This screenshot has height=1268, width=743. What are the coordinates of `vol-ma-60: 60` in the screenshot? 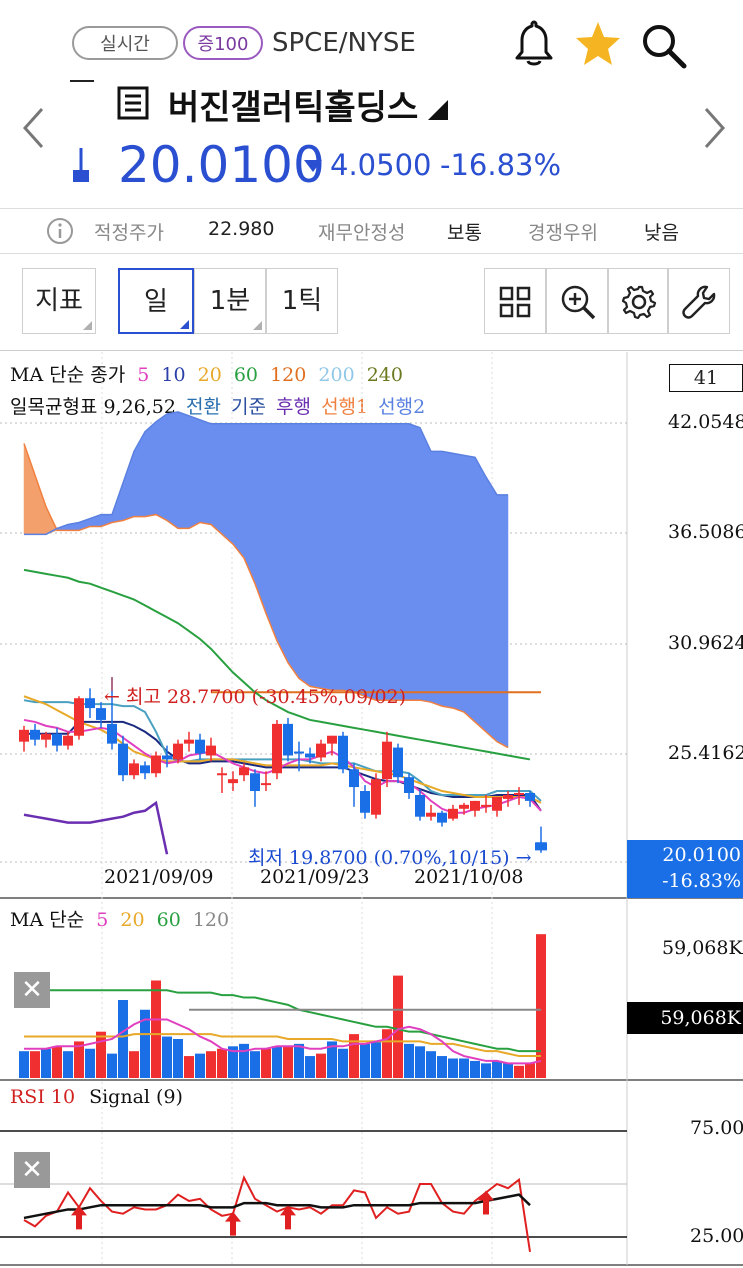 It's located at (168, 920).